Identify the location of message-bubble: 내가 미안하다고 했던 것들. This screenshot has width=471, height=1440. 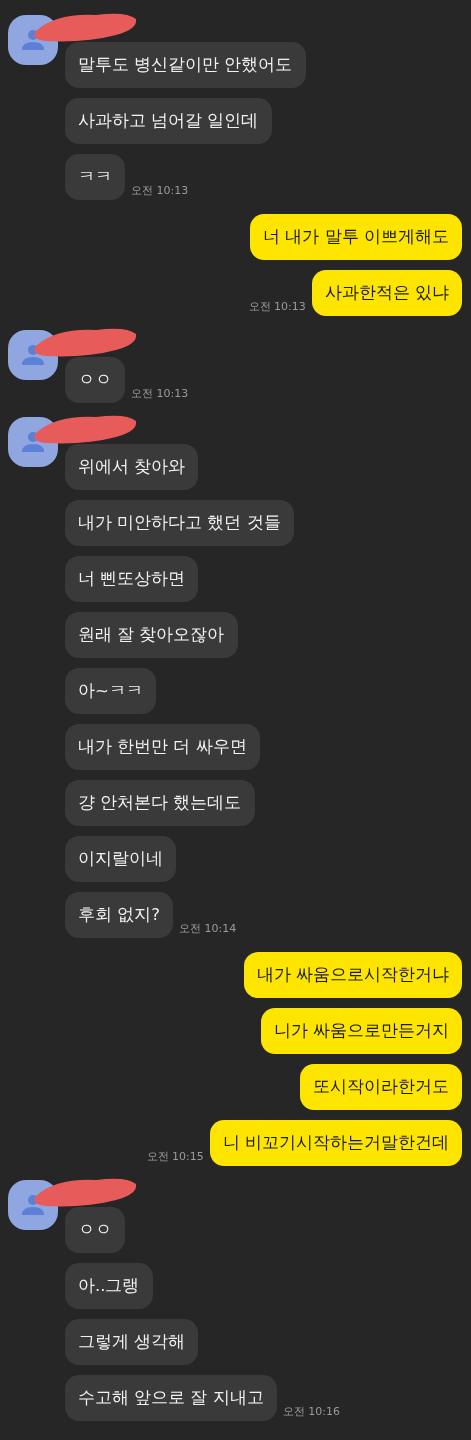
(179, 523).